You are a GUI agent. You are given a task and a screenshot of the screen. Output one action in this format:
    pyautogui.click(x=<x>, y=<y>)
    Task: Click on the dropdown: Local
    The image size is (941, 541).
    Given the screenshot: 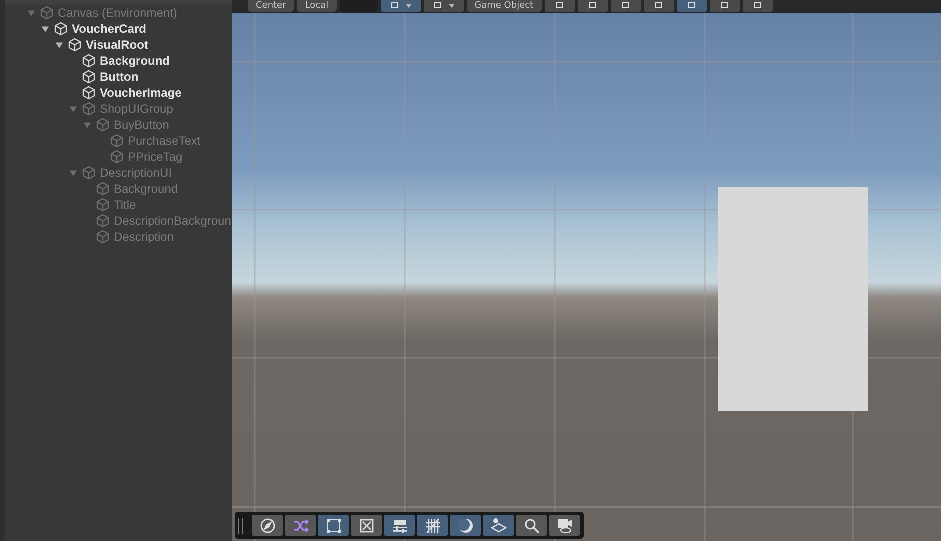 What is the action you would take?
    pyautogui.click(x=317, y=6)
    